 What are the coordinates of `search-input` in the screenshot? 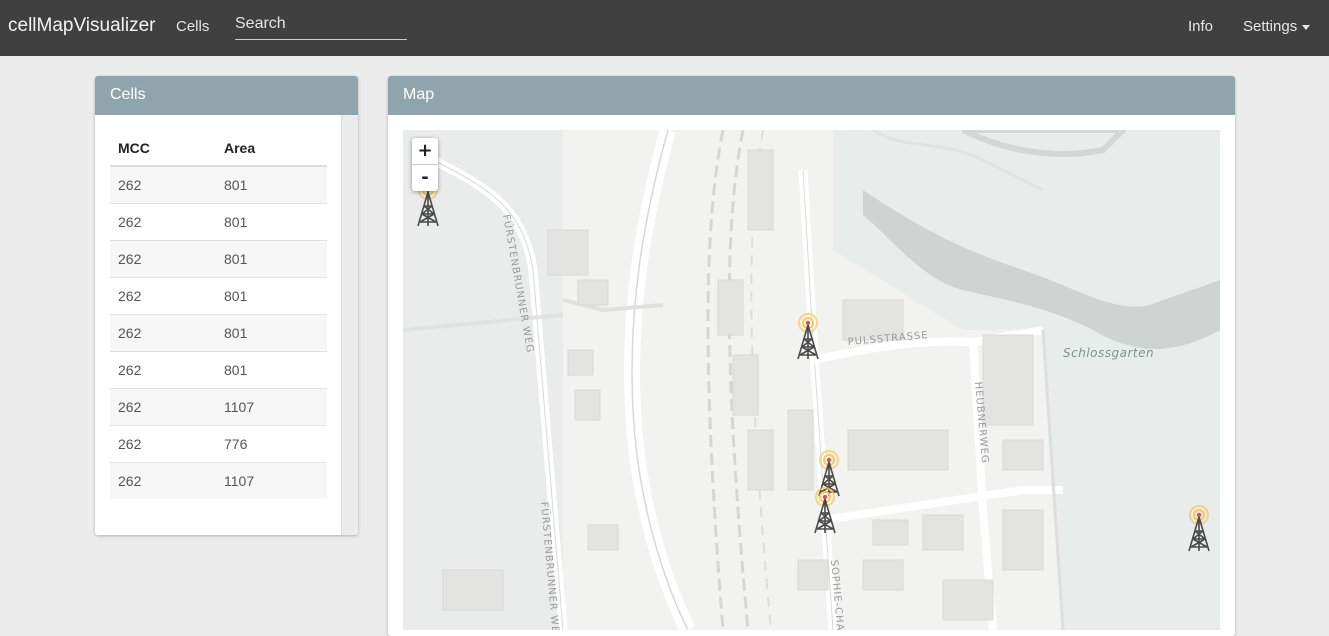 It's located at (321, 24).